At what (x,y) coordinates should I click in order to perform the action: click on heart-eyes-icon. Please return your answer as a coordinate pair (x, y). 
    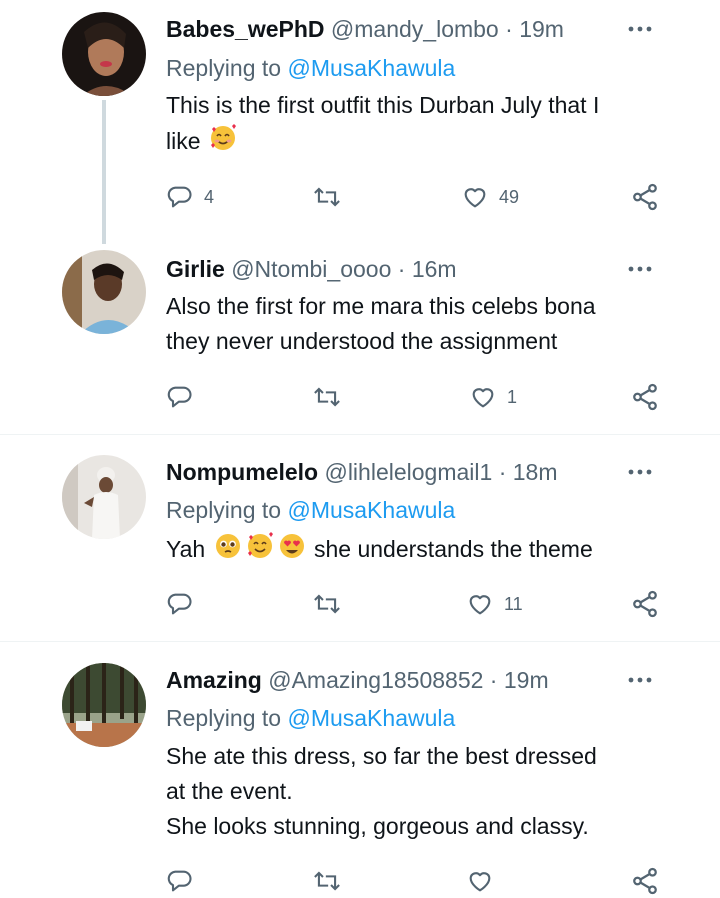
    Looking at the image, I should click on (292, 551).